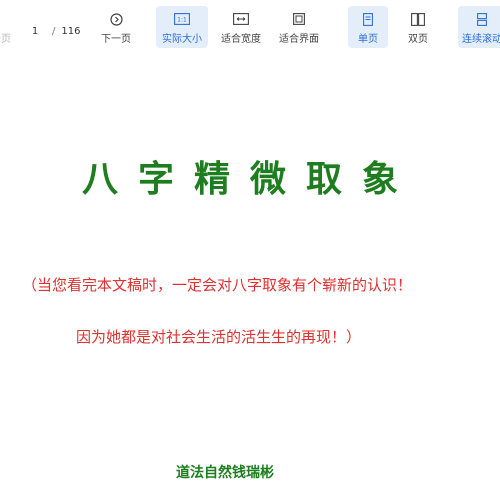 Image resolution: width=500 pixels, height=500 pixels. I want to click on next-page-button: 下一页, so click(116, 27).